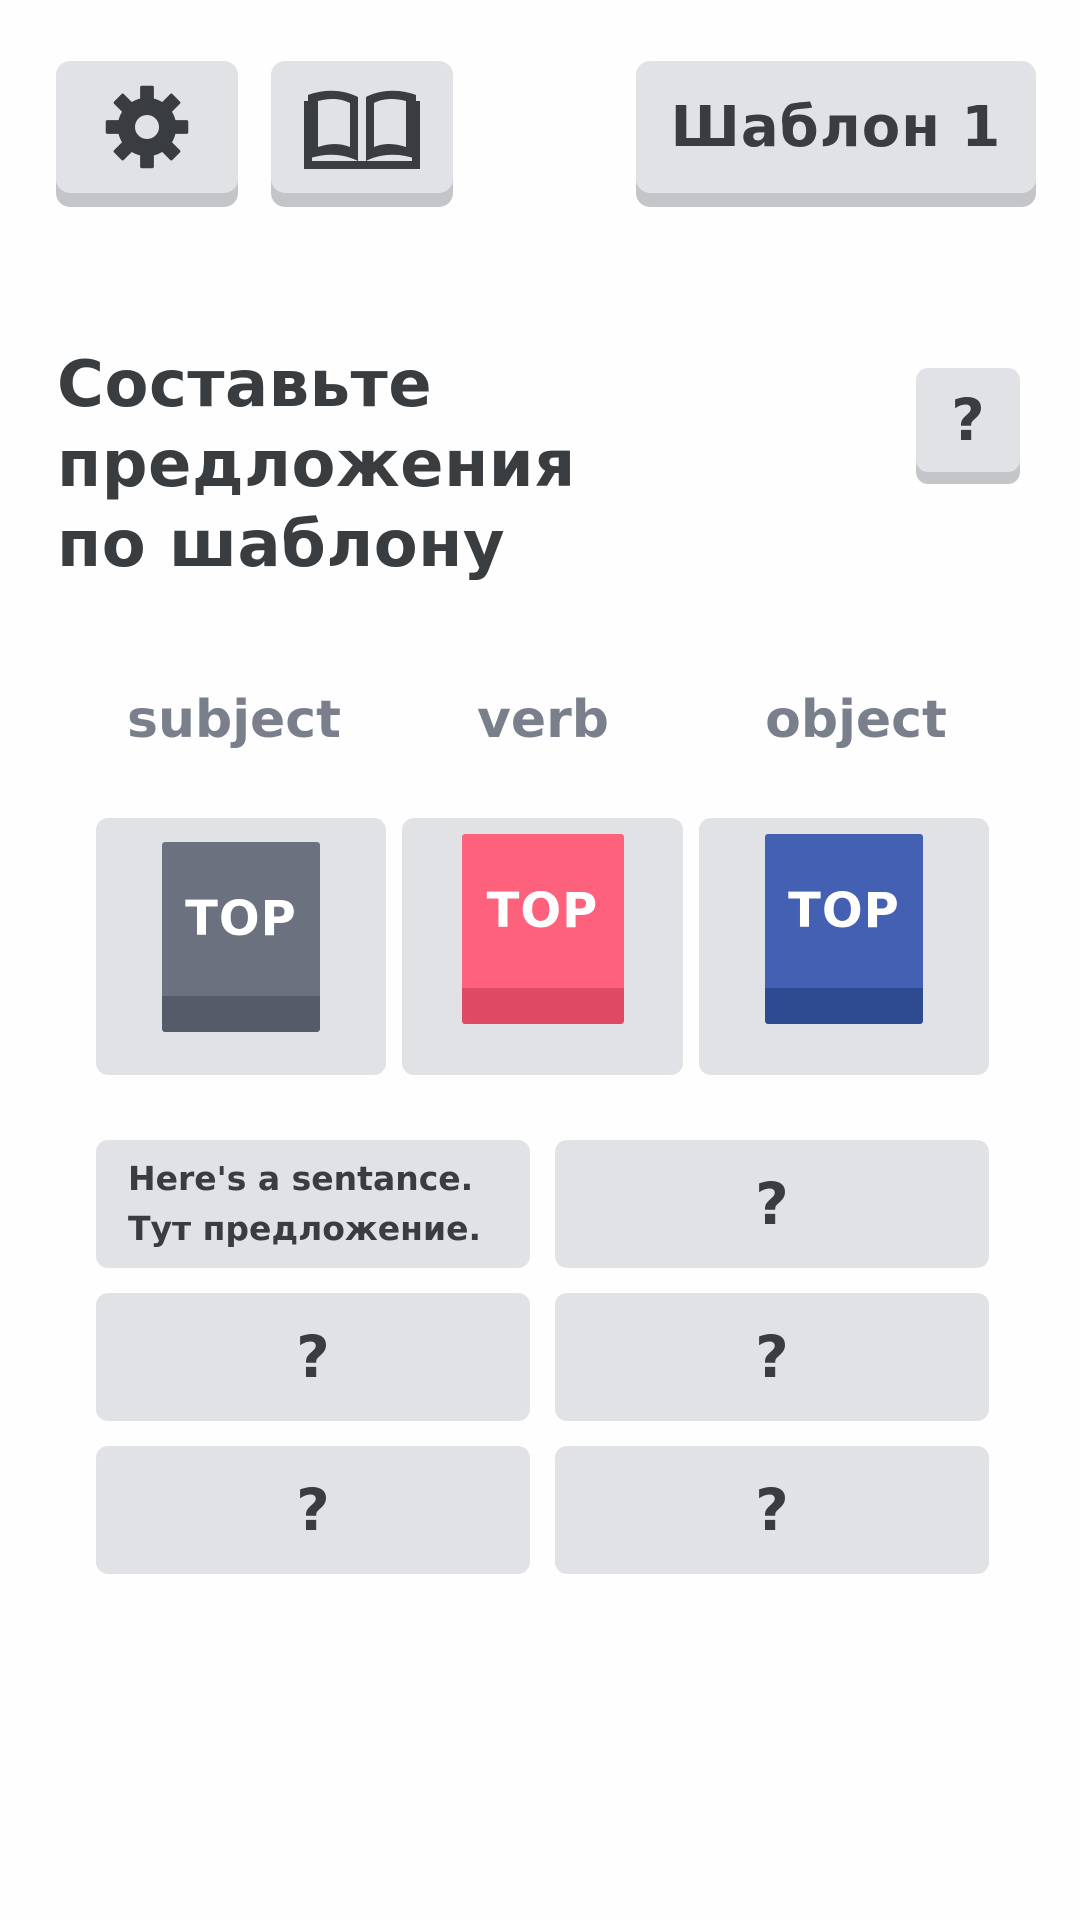 The image size is (1080, 1920). I want to click on sentence-english: Here's a sentance., so click(301, 1178).